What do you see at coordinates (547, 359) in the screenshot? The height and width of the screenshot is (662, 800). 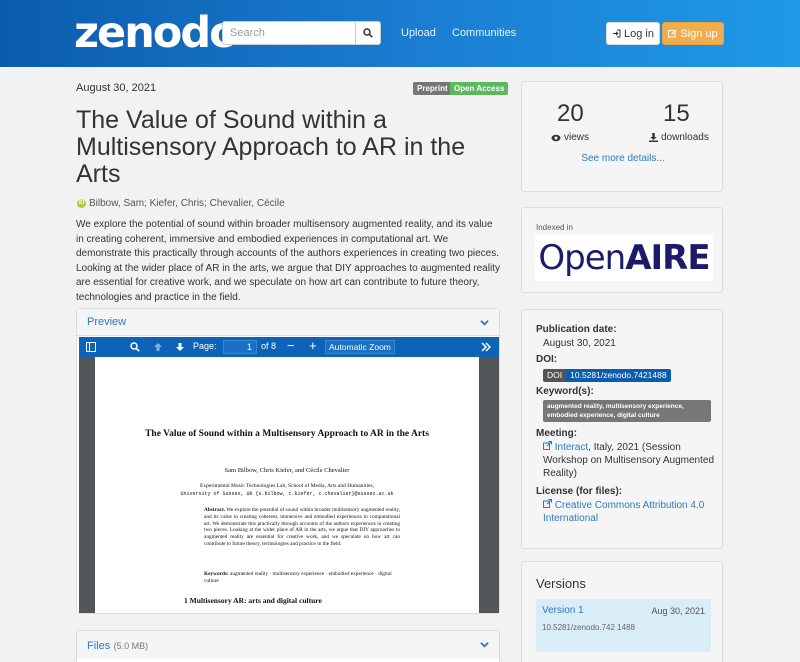 I see `doi-label: DOI:` at bounding box center [547, 359].